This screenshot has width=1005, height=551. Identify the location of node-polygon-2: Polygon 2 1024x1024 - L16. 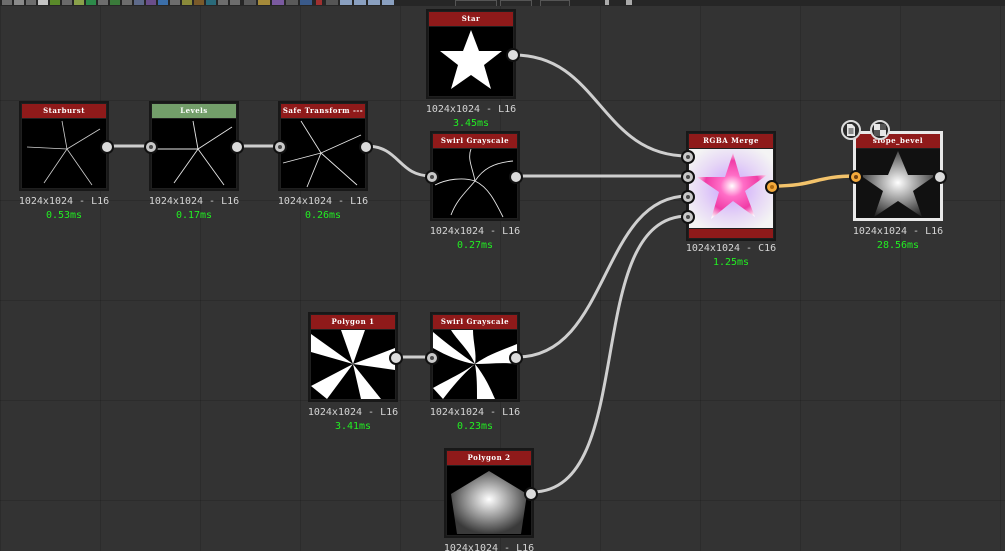
(491, 499).